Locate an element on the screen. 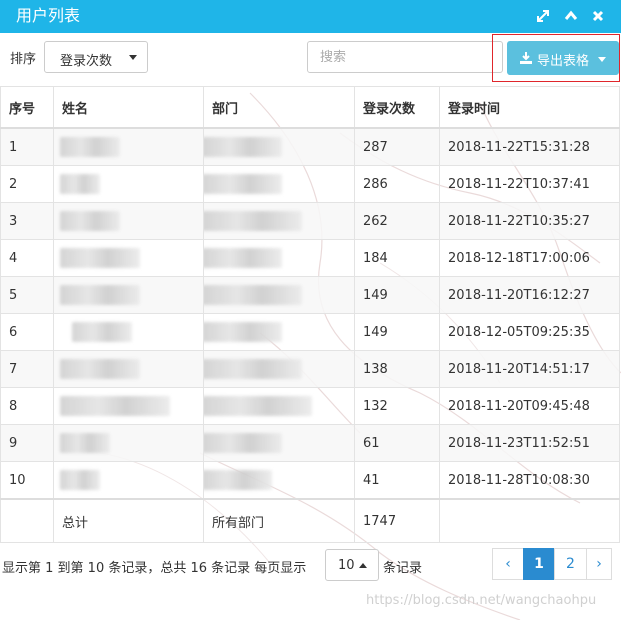 The height and width of the screenshot is (620, 621). header-no: 序号 is located at coordinates (27, 107).